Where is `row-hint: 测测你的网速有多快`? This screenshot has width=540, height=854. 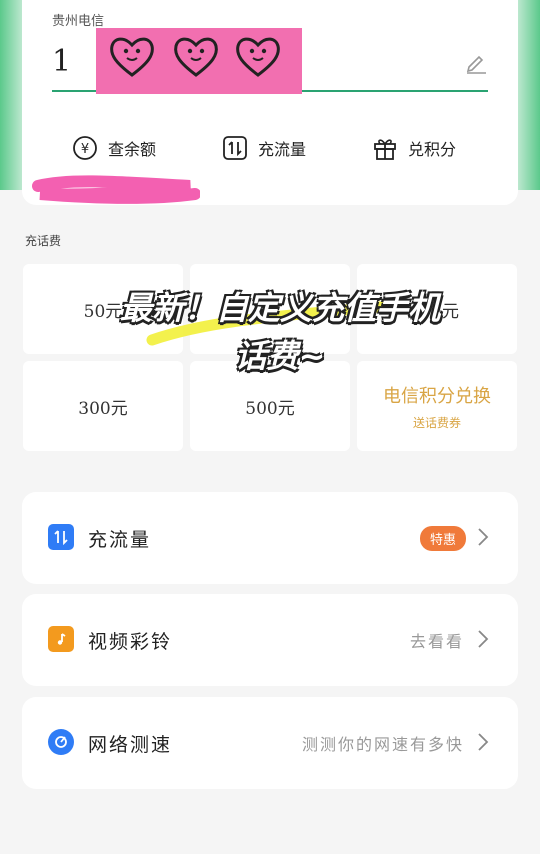
row-hint: 测测你的网速有多快 is located at coordinates (382, 744).